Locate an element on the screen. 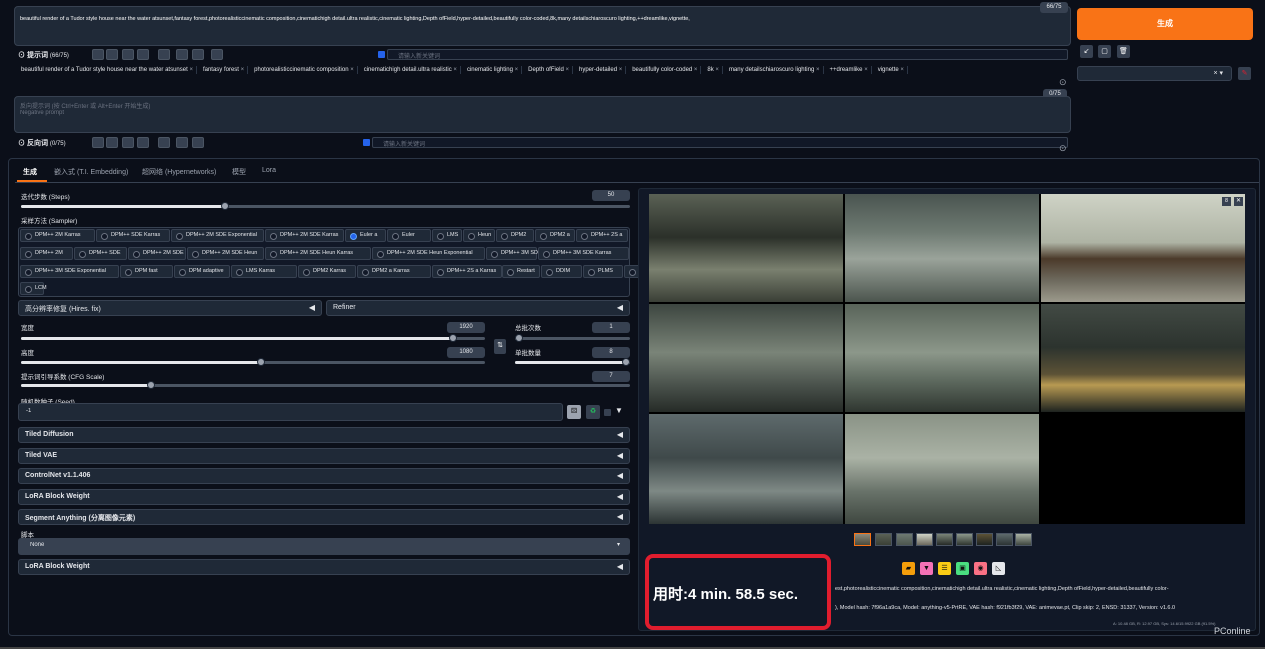 This screenshot has height=649, width=1265. hires-fix-accordion: 高分辨率修复 (Hires. fix) ◀ is located at coordinates (170, 308).